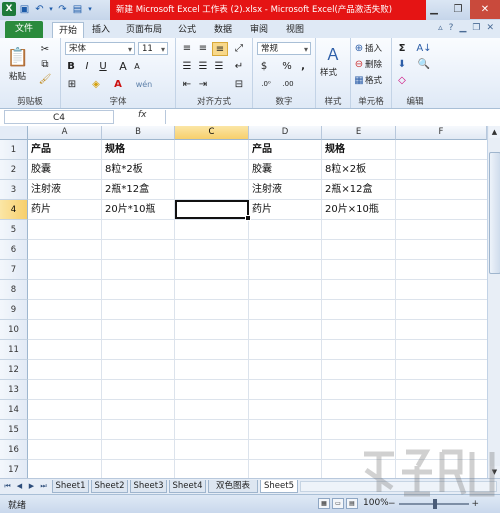 The image size is (500, 513). What do you see at coordinates (65, 133) in the screenshot?
I see `column-header-a: A` at bounding box center [65, 133].